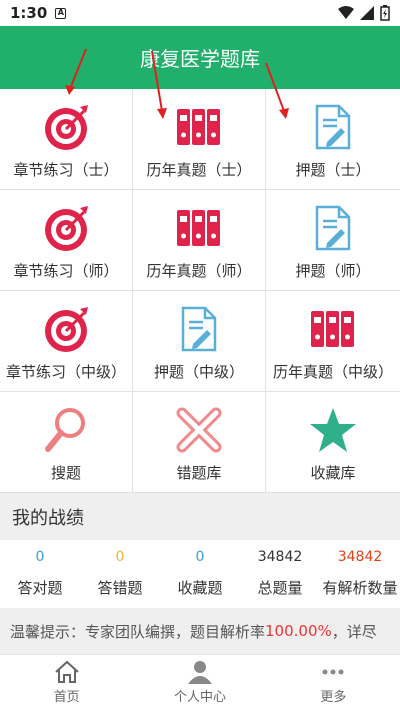 The width and height of the screenshot is (400, 710). I want to click on stat-with-explanation: 34842 有解析数量, so click(360, 573).